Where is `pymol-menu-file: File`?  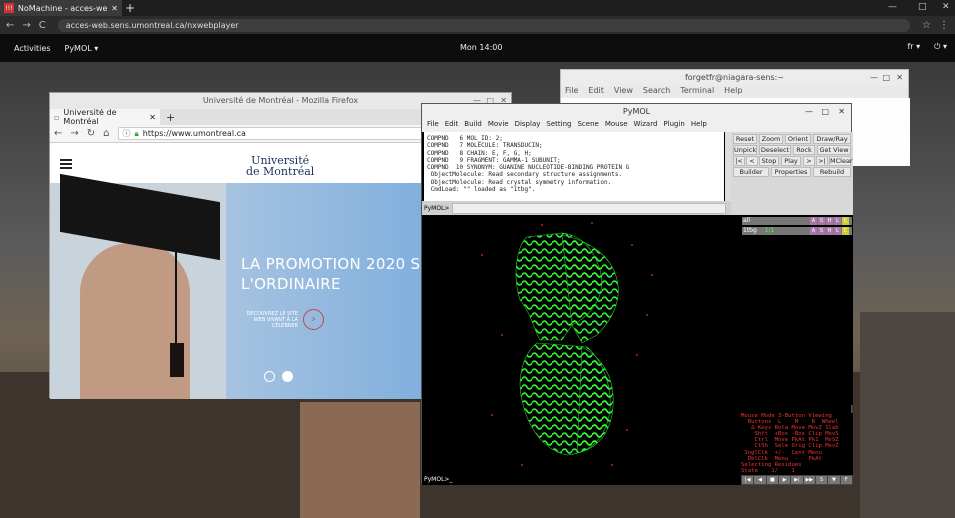 pymol-menu-file: File is located at coordinates (433, 126).